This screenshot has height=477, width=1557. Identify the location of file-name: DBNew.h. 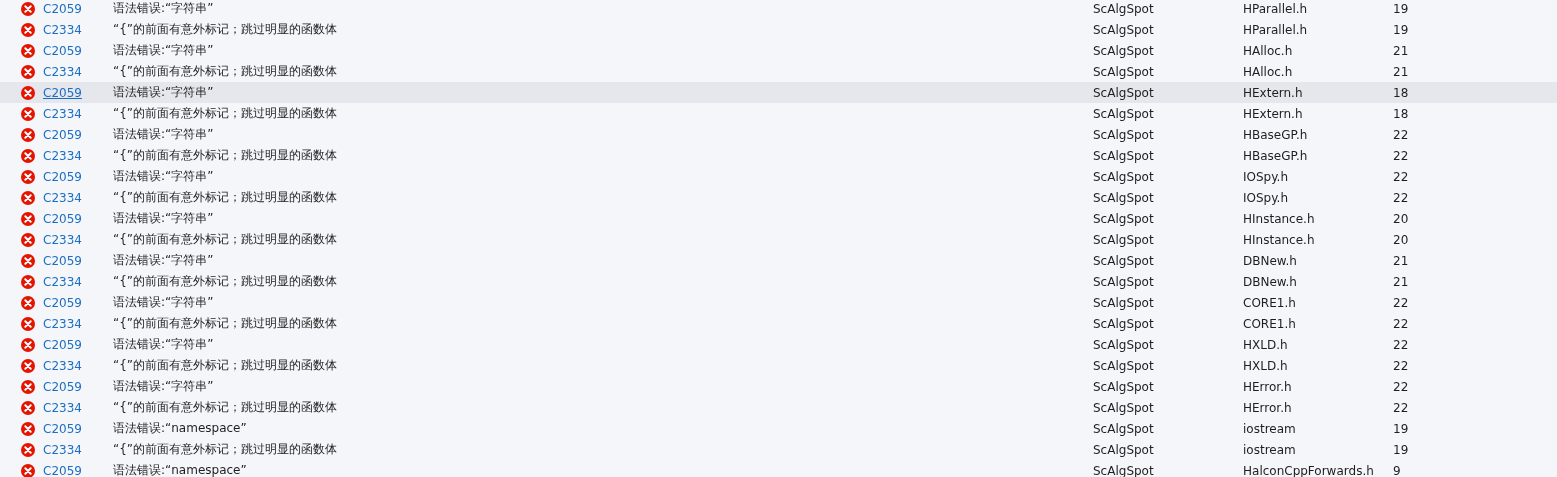
(1270, 260).